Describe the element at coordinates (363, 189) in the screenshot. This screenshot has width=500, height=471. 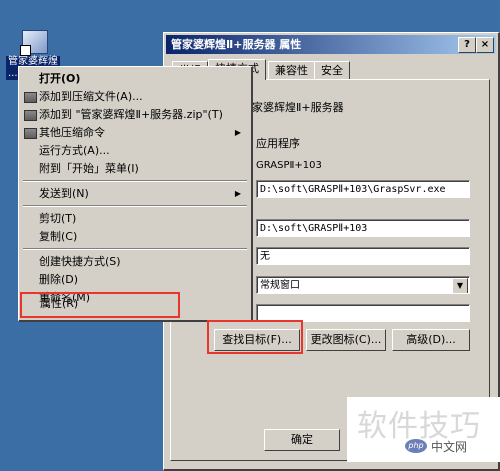
I see `target-input: D:\soft\GRASPⅡ+103\GraspSvr.exe` at that location.